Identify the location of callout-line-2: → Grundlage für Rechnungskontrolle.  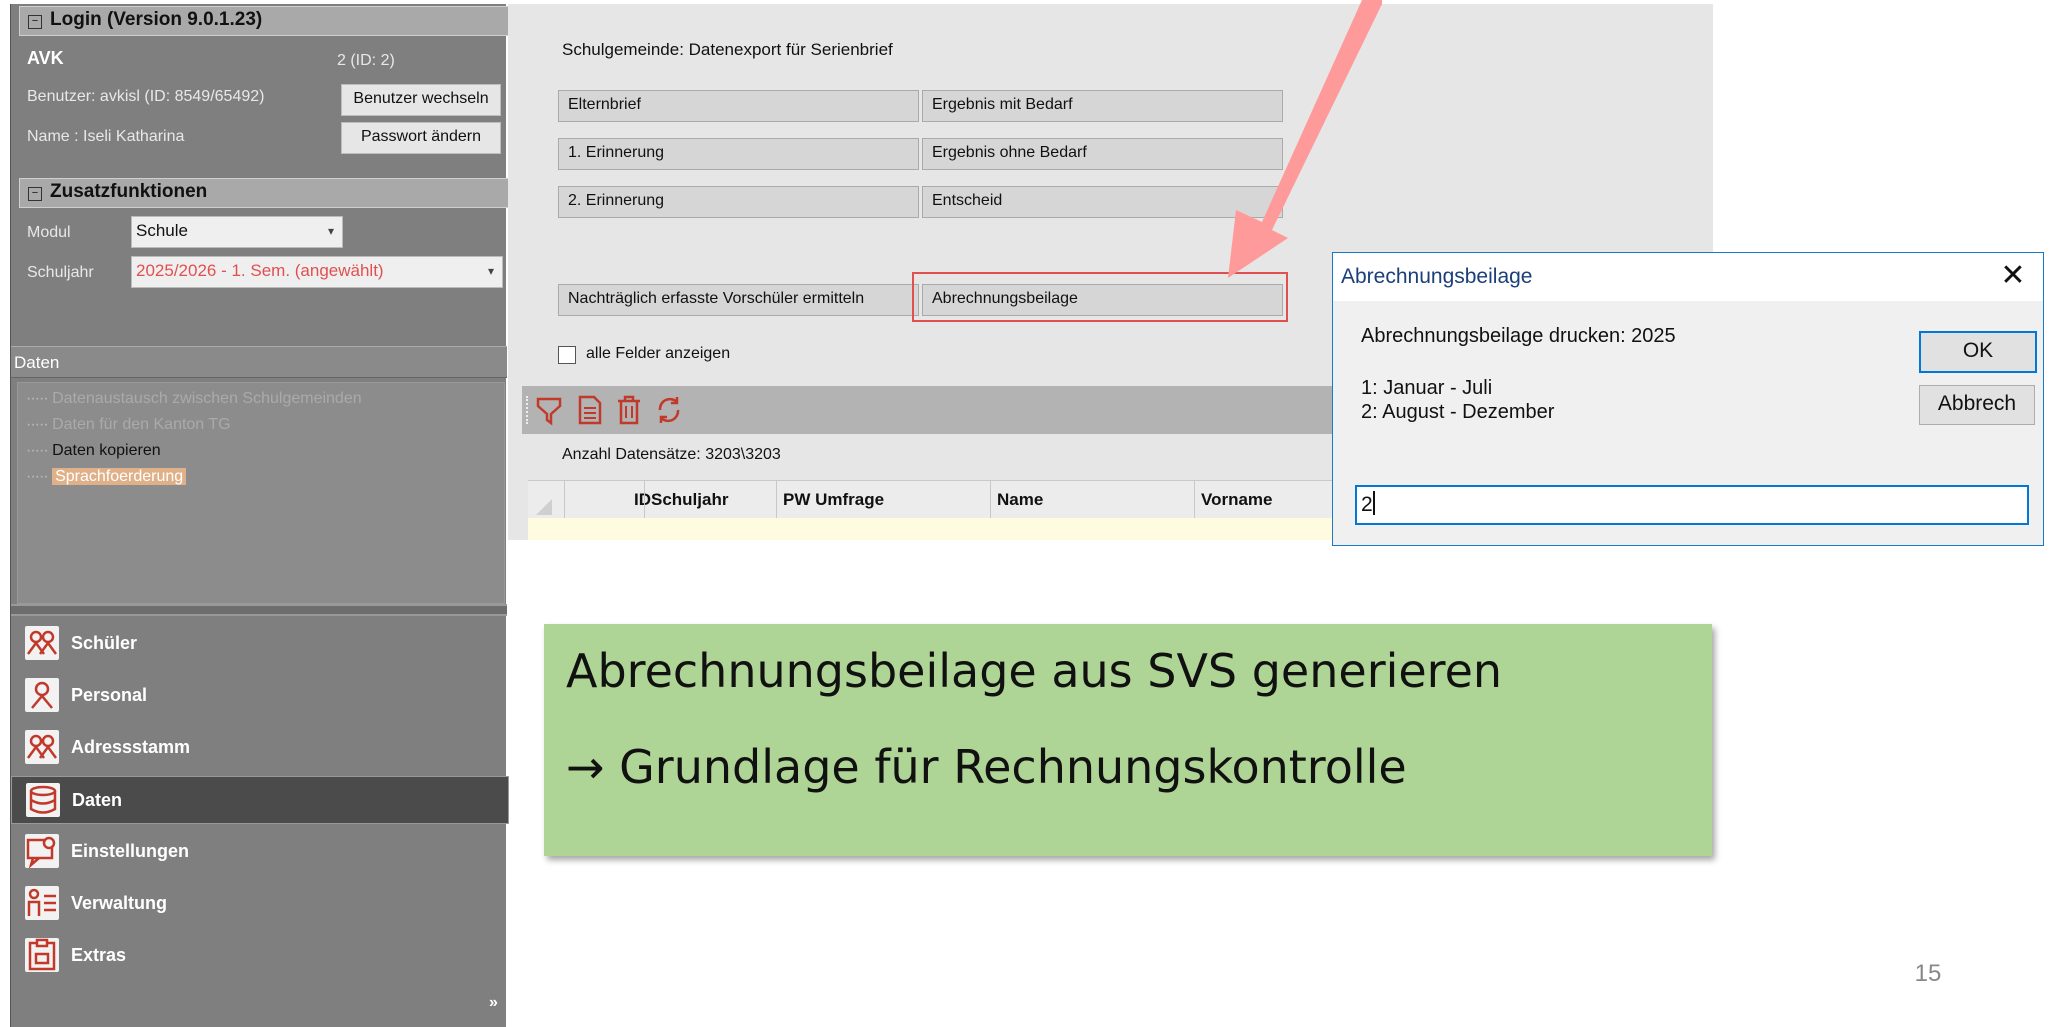
(986, 767).